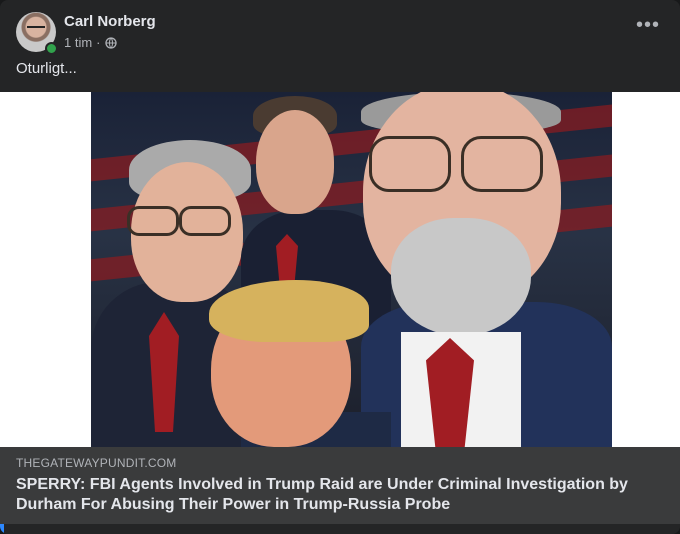 Image resolution: width=680 pixels, height=534 pixels. I want to click on globe-icon, so click(110, 42).